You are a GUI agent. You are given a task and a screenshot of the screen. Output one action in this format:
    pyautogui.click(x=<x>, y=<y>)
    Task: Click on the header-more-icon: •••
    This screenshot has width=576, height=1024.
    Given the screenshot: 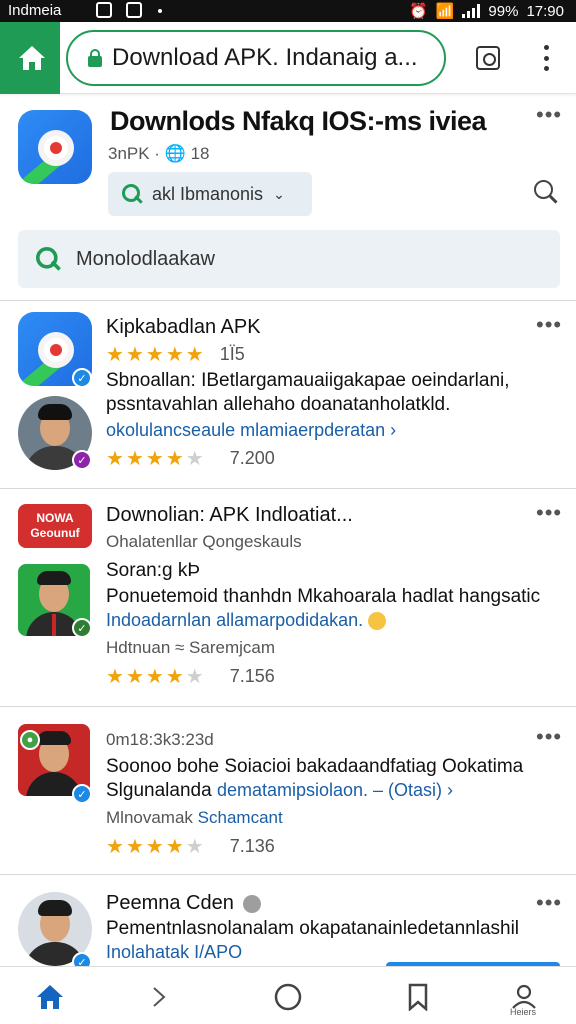 What is the action you would take?
    pyautogui.click(x=549, y=115)
    